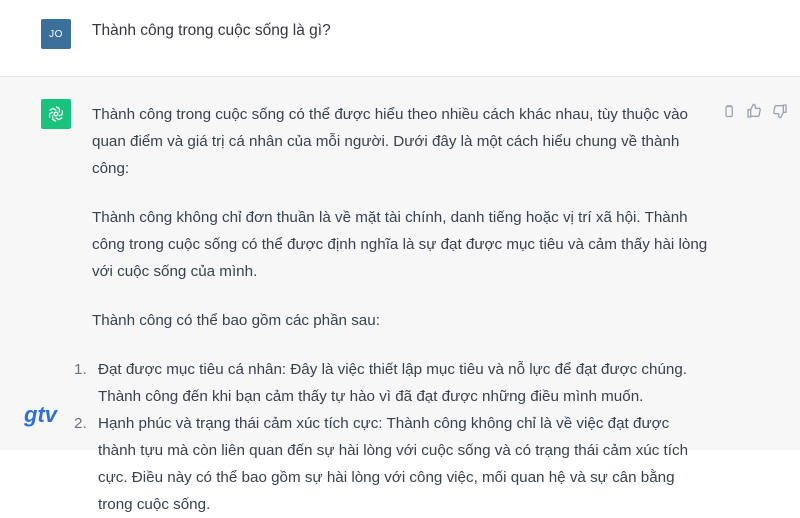 The width and height of the screenshot is (800, 518). Describe the element at coordinates (236, 320) in the screenshot. I see `assistant-paragraph: Thành công có thể bao gồm các phần sau:` at that location.